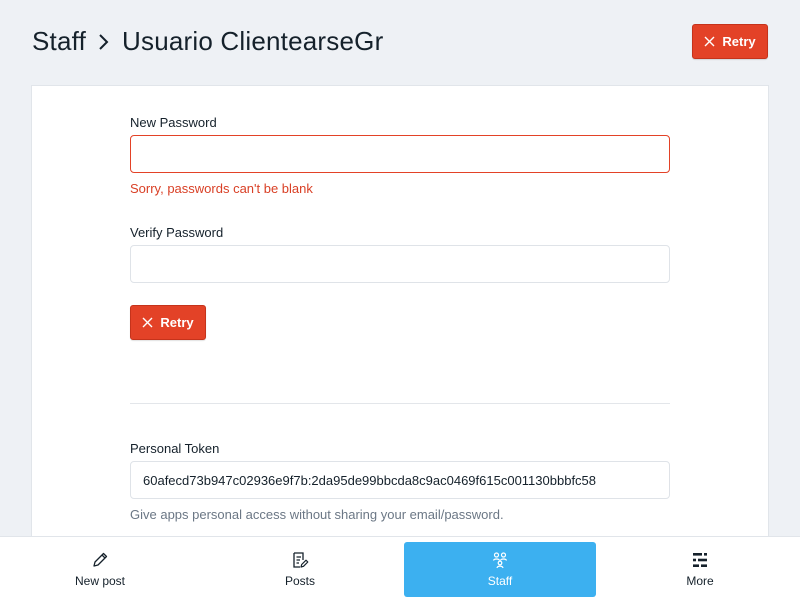  I want to click on posts-icon, so click(301, 560).